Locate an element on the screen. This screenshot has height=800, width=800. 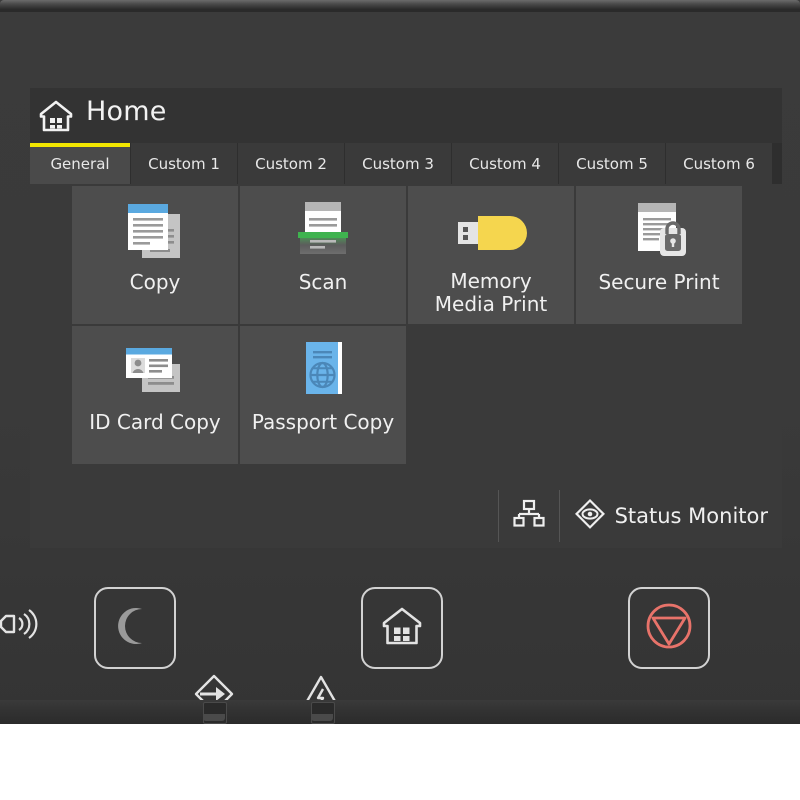
copy-documents-icon is located at coordinates (155, 232).